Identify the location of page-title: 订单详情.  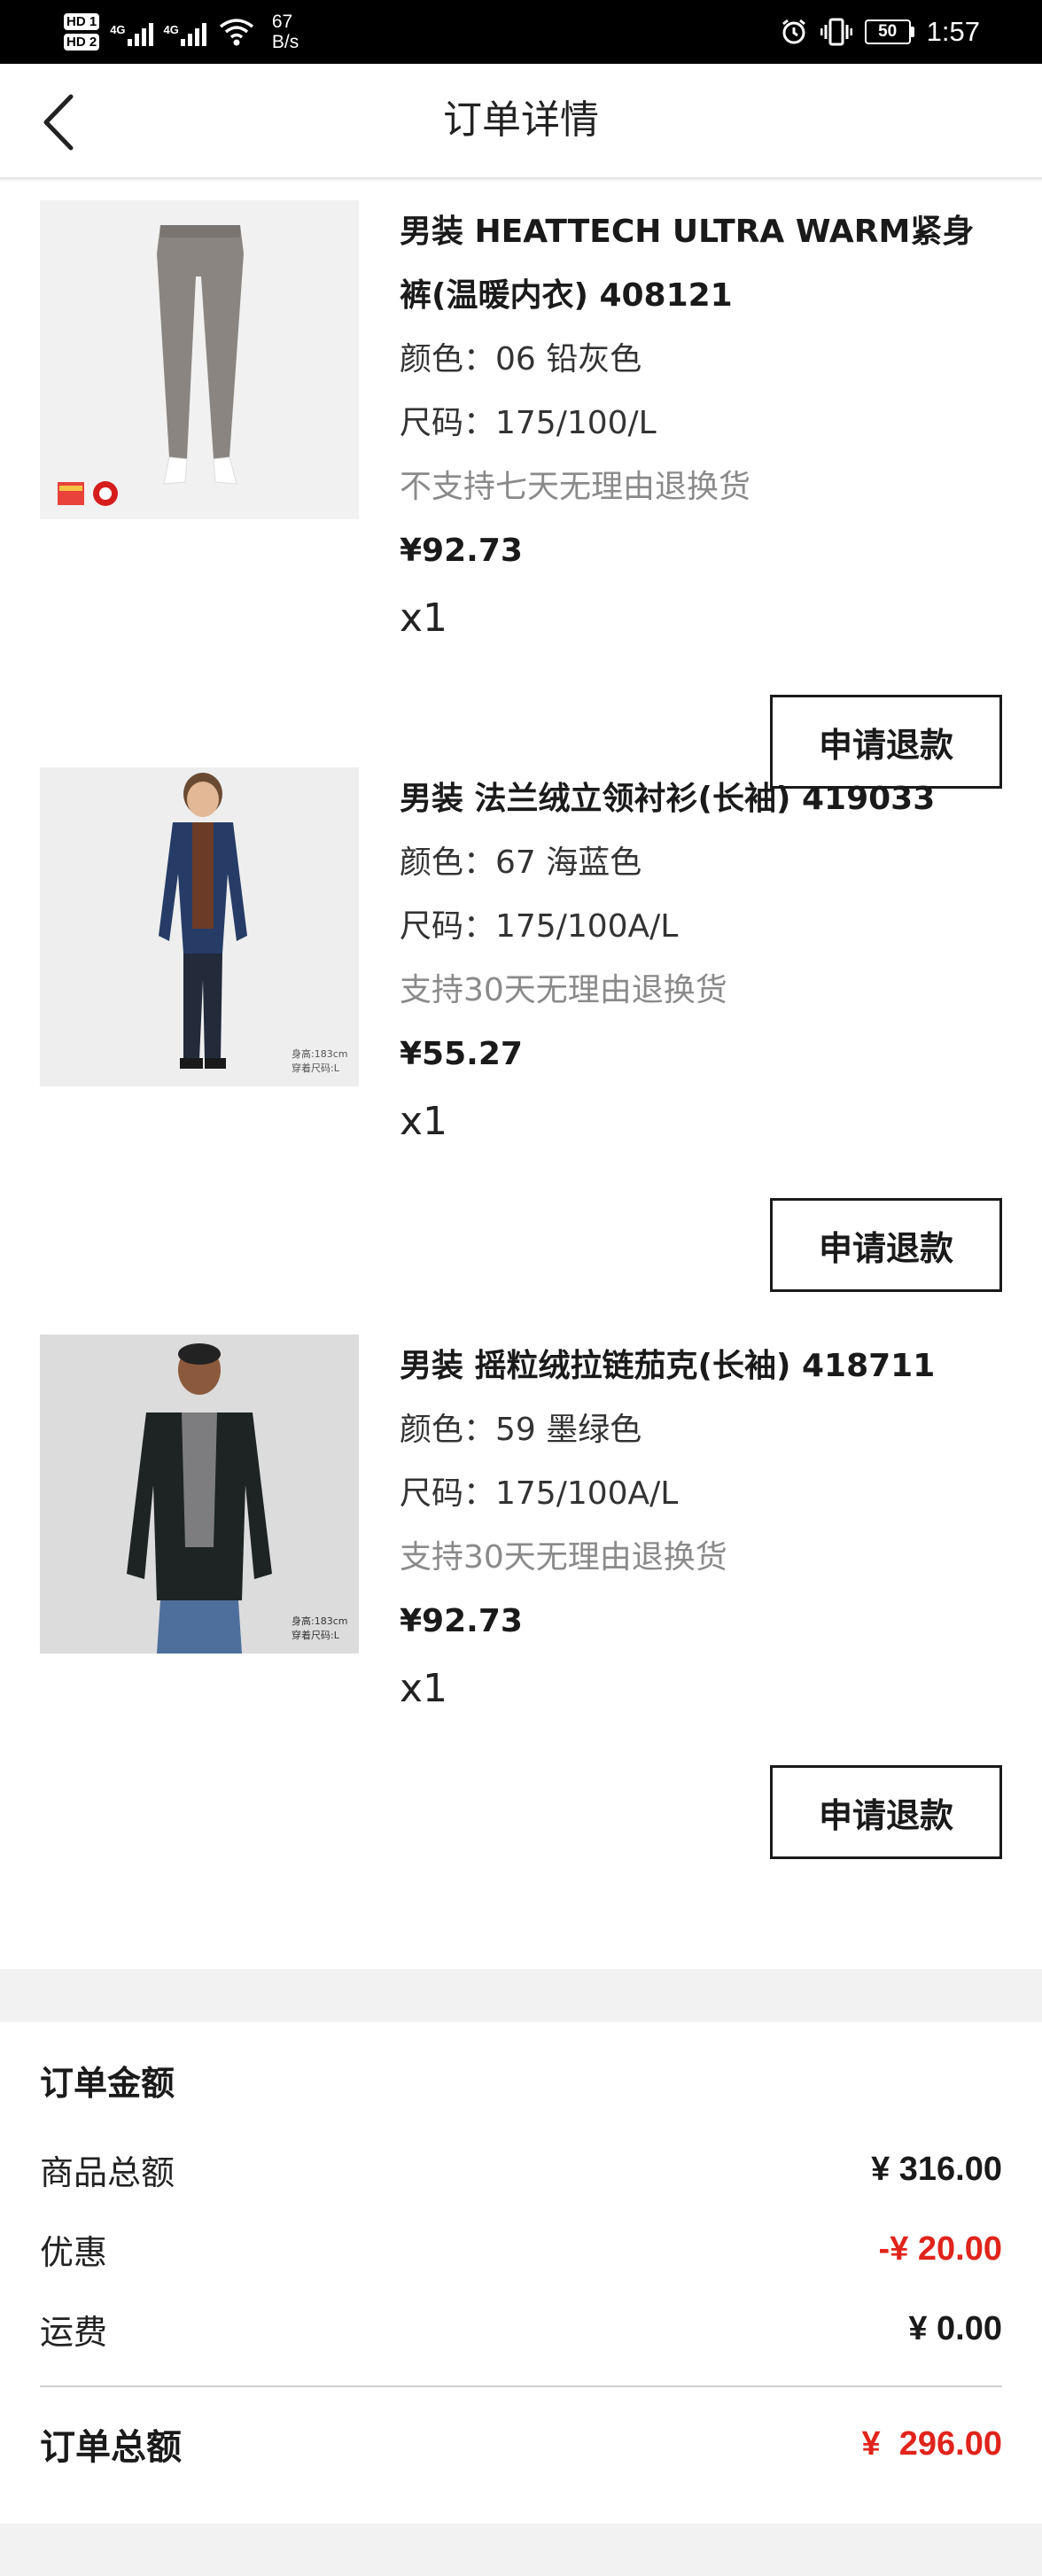
(521, 120).